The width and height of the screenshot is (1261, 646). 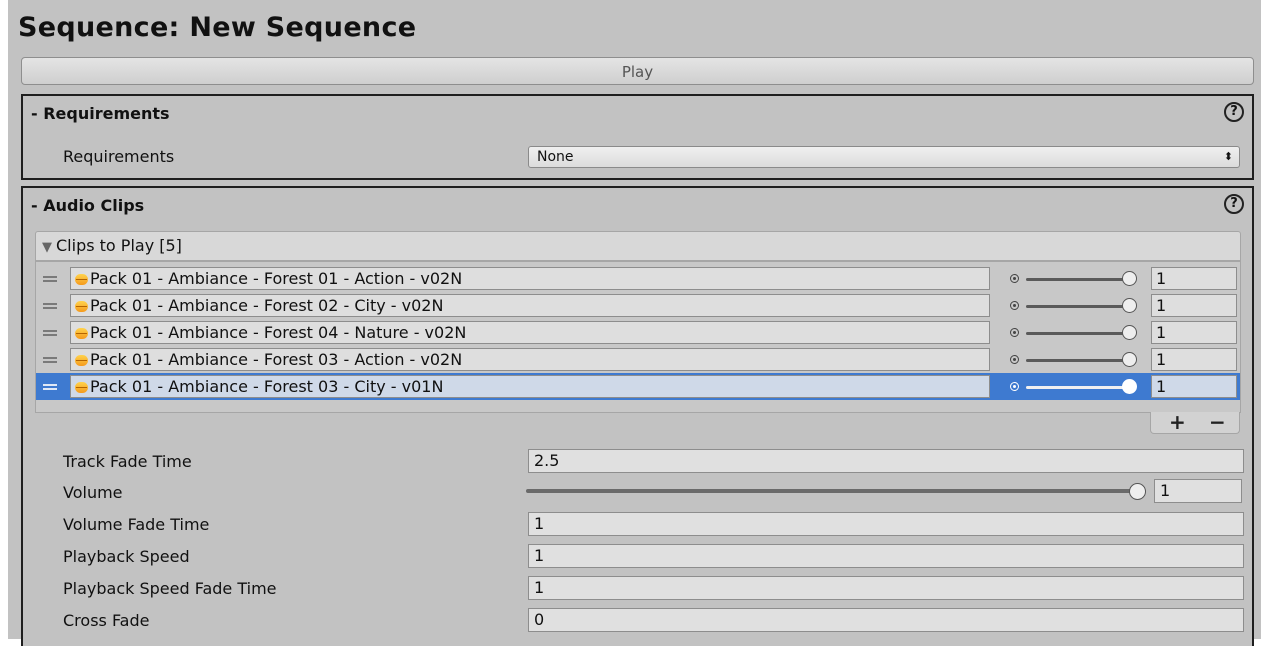 What do you see at coordinates (1228, 156) in the screenshot?
I see `dropdown-arrow-icon: ⬍` at bounding box center [1228, 156].